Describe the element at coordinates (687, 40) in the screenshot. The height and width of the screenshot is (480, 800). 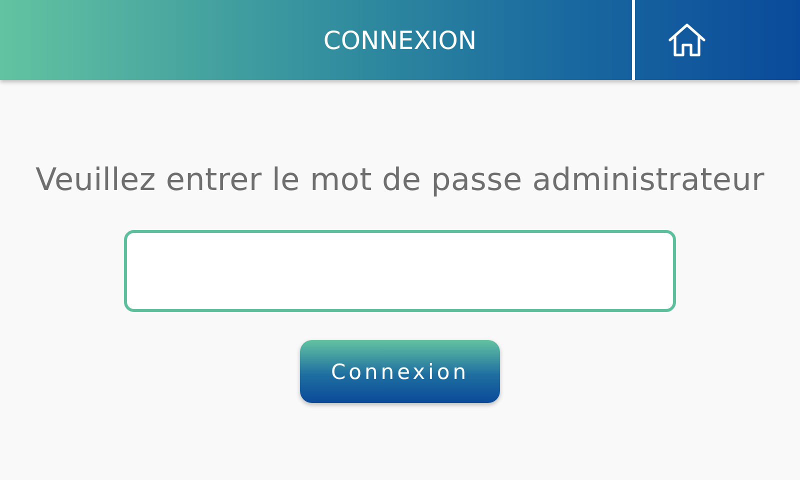
I see `home-icon` at that location.